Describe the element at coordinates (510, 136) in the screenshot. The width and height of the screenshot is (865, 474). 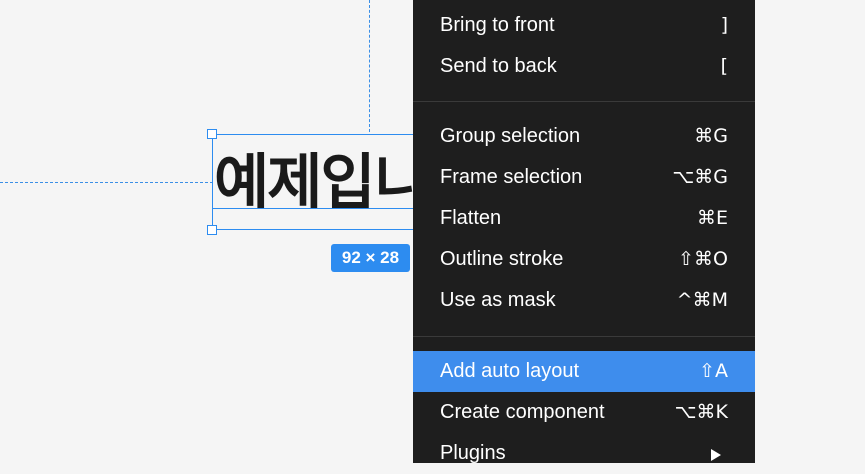
I see `menu-item-label: Group selection` at that location.